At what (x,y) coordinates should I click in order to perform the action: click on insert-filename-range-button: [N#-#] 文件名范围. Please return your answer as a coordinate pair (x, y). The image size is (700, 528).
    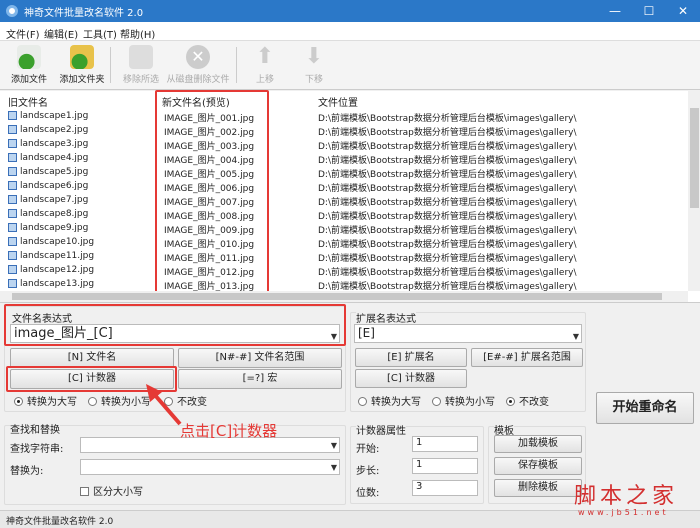
    Looking at the image, I should click on (260, 358).